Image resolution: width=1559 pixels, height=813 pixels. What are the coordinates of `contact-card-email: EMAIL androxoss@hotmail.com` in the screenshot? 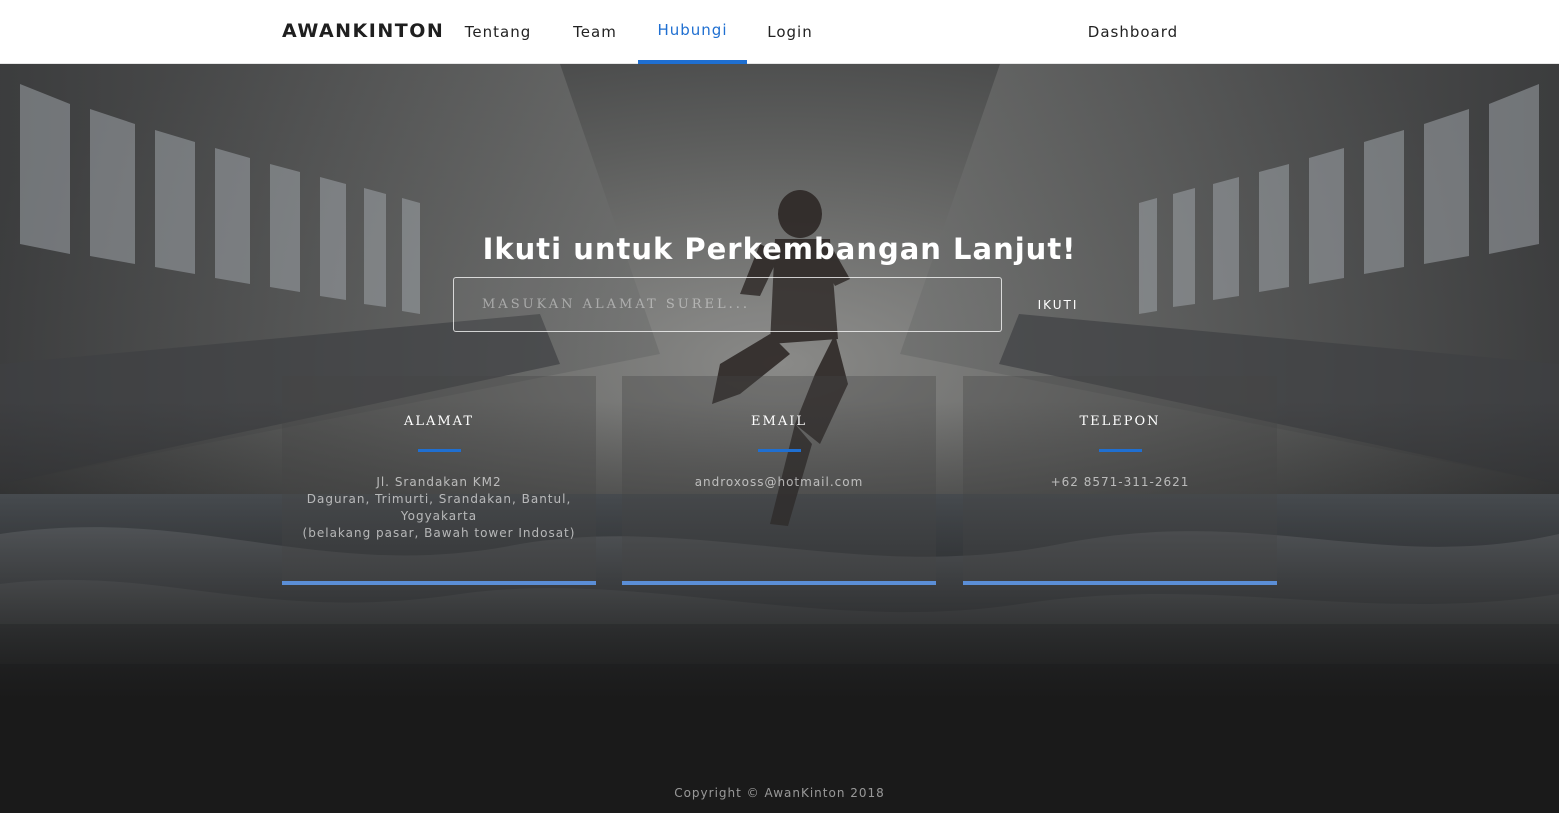 It's located at (779, 480).